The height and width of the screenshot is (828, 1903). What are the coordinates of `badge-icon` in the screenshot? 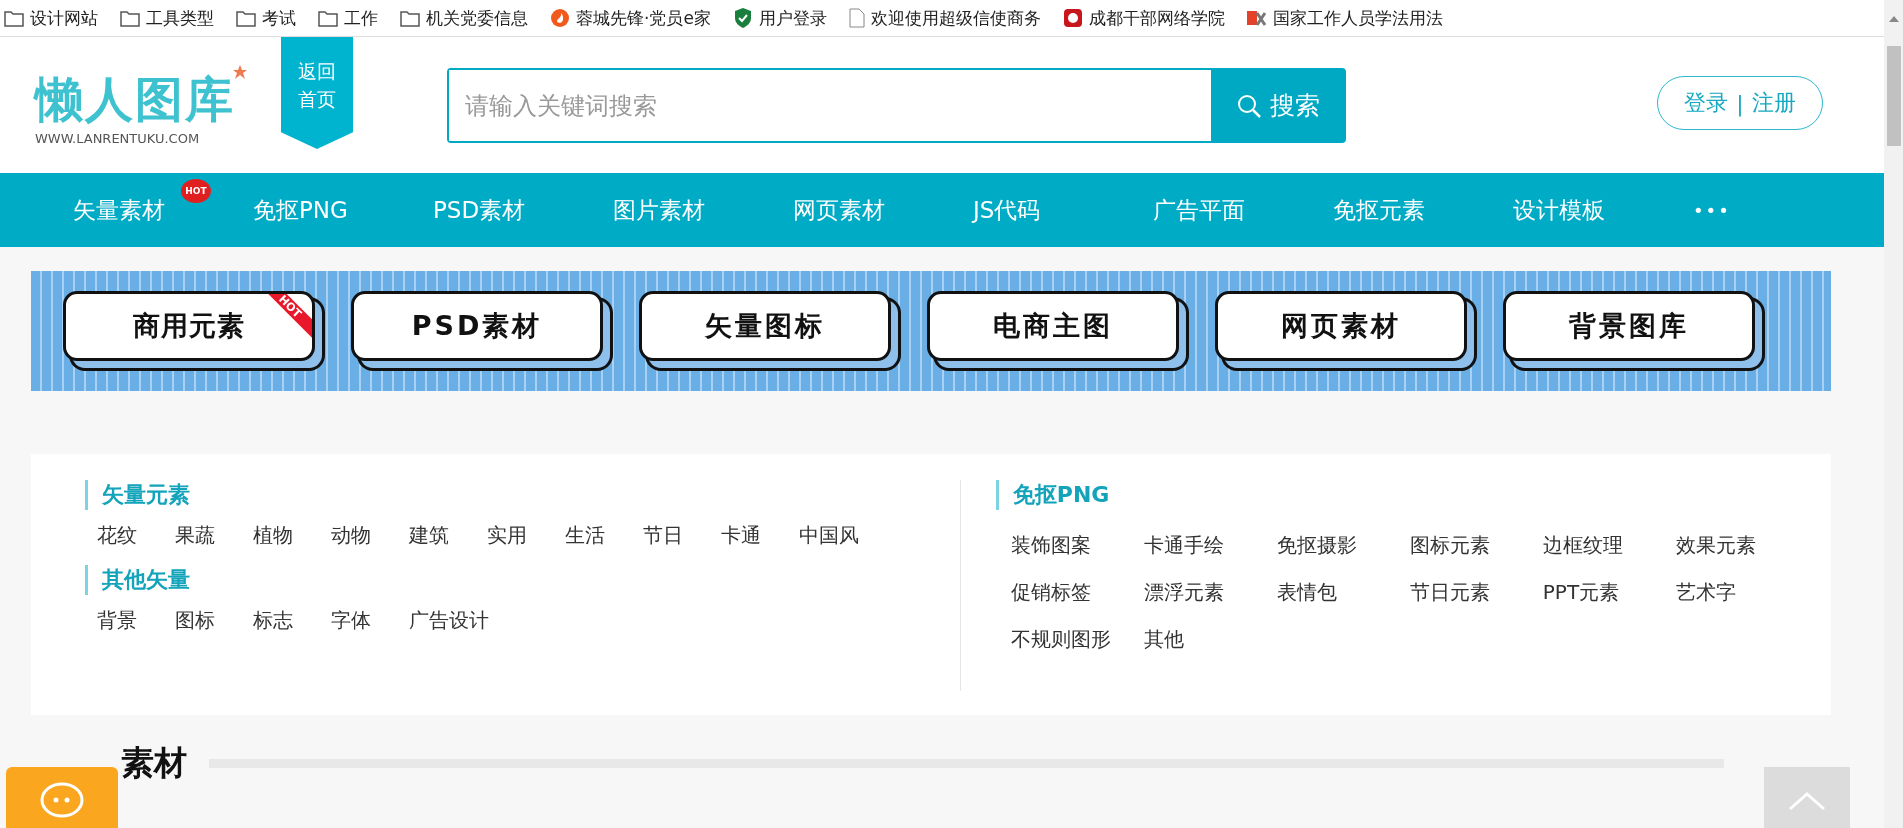 It's located at (1072, 18).